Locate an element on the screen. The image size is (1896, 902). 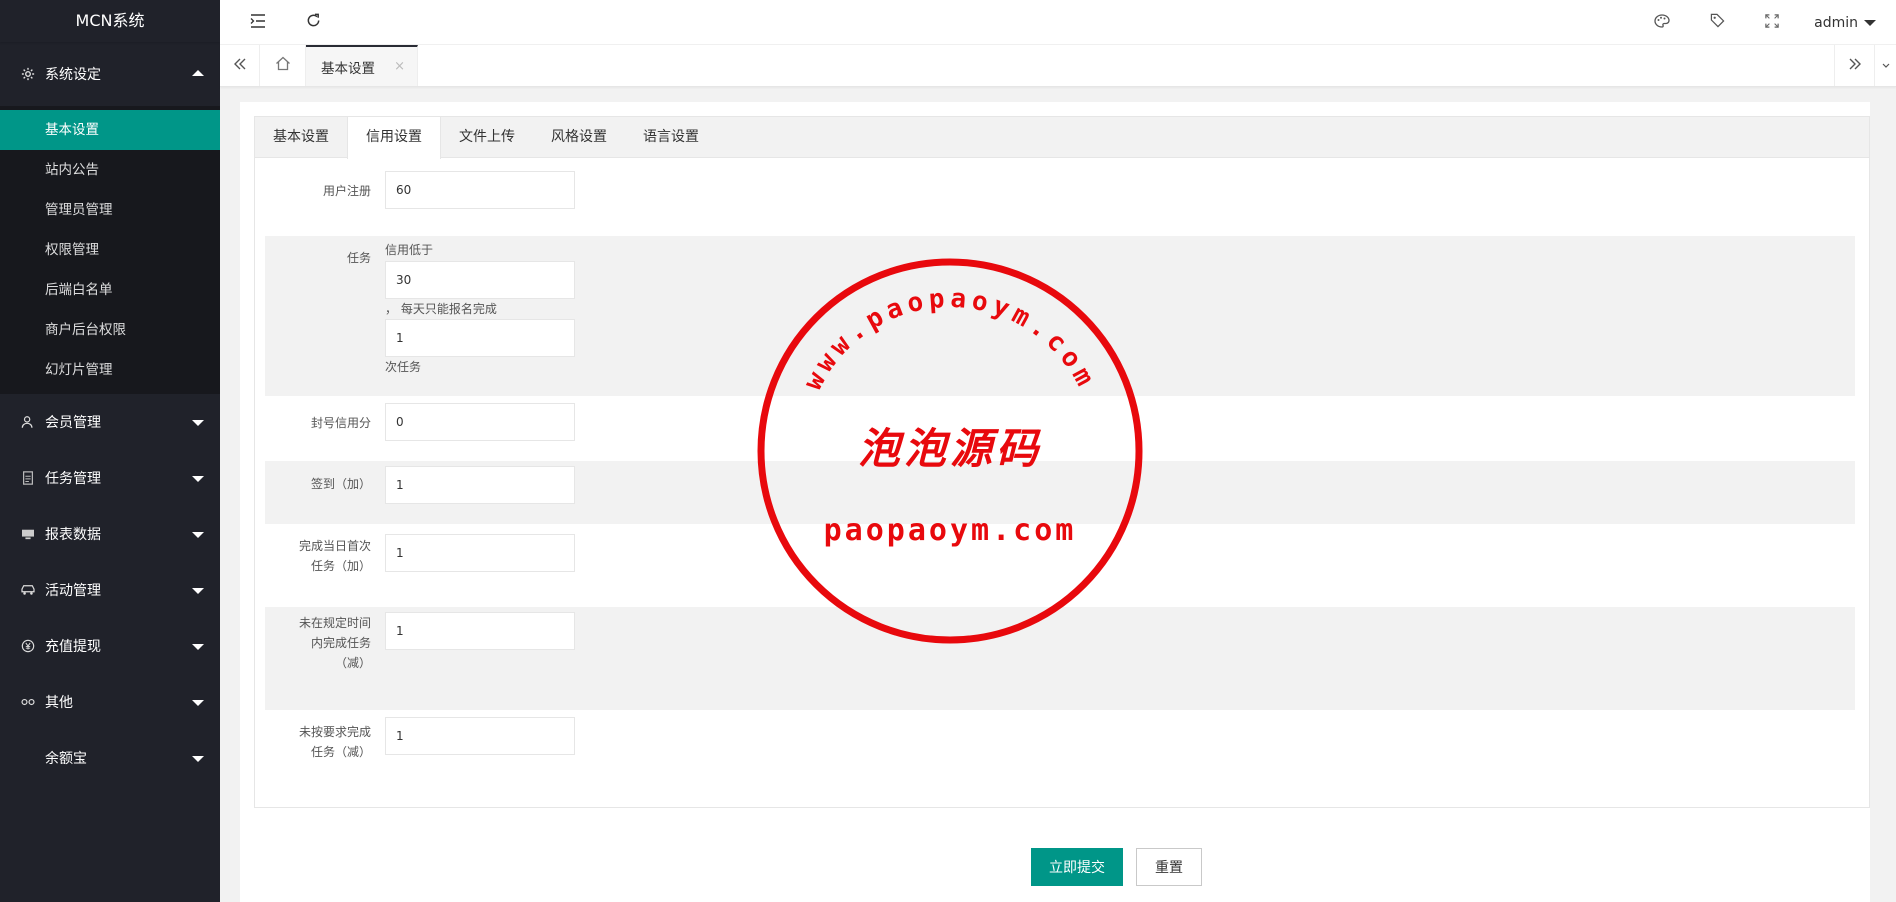
tab-credit: 信用设置 is located at coordinates (394, 138).